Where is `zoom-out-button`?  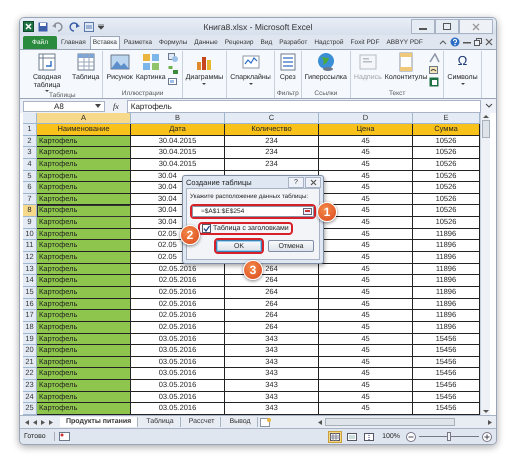 zoom-out-button is located at coordinates (411, 437).